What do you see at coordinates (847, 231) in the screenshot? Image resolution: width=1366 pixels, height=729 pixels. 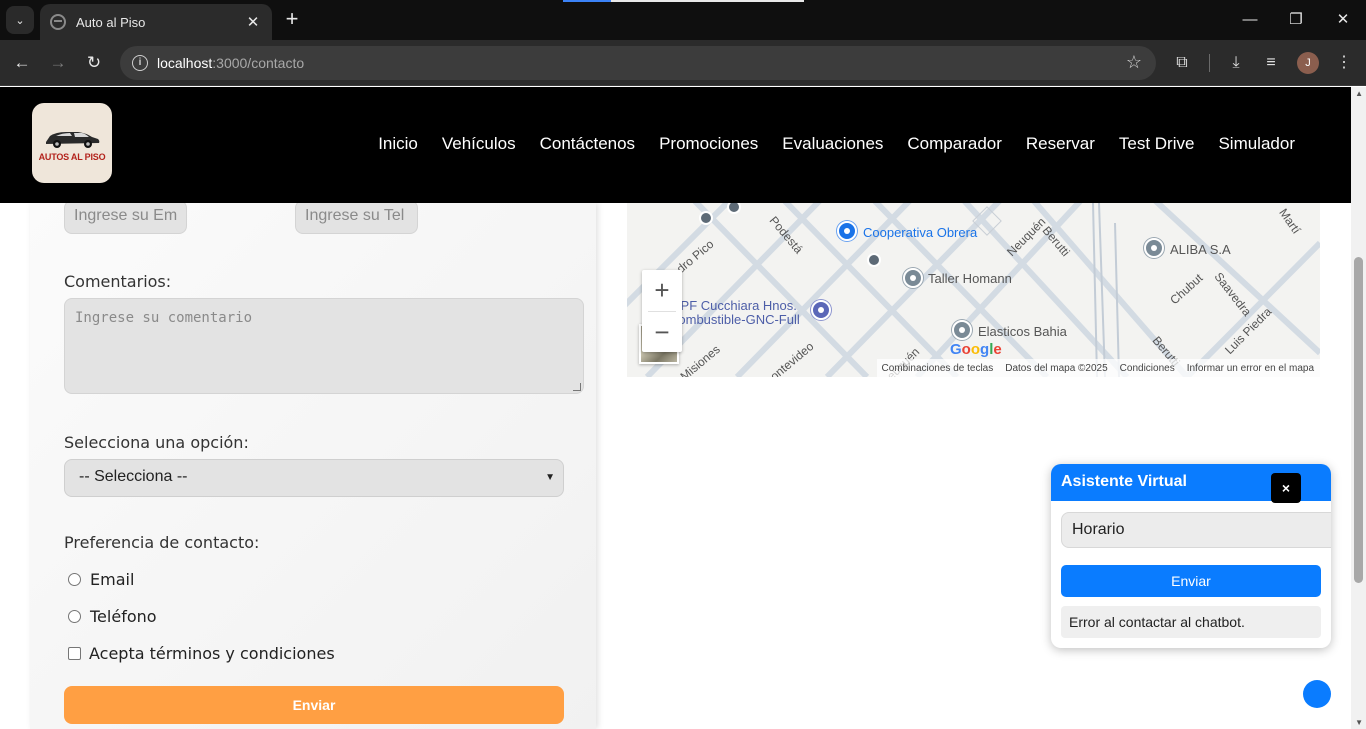 I see `shopping-cart-icon` at bounding box center [847, 231].